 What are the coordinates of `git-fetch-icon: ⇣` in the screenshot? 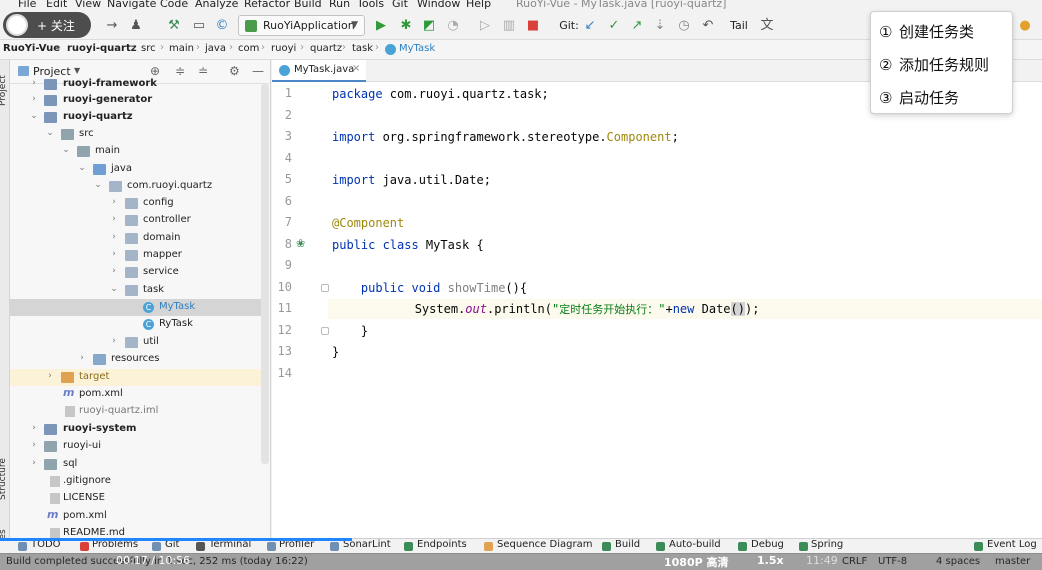 It's located at (660, 26).